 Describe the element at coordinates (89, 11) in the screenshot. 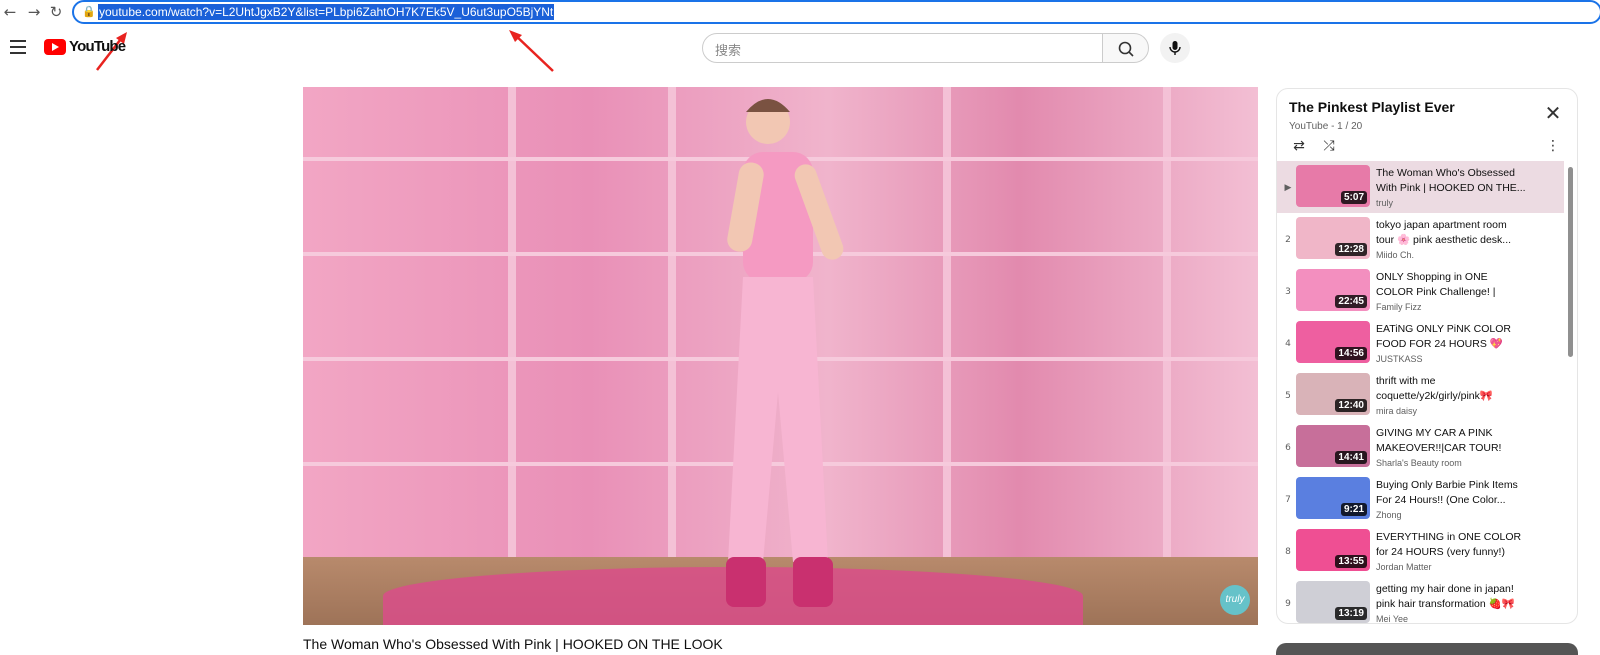

I see `lock-icon: 🔒` at that location.